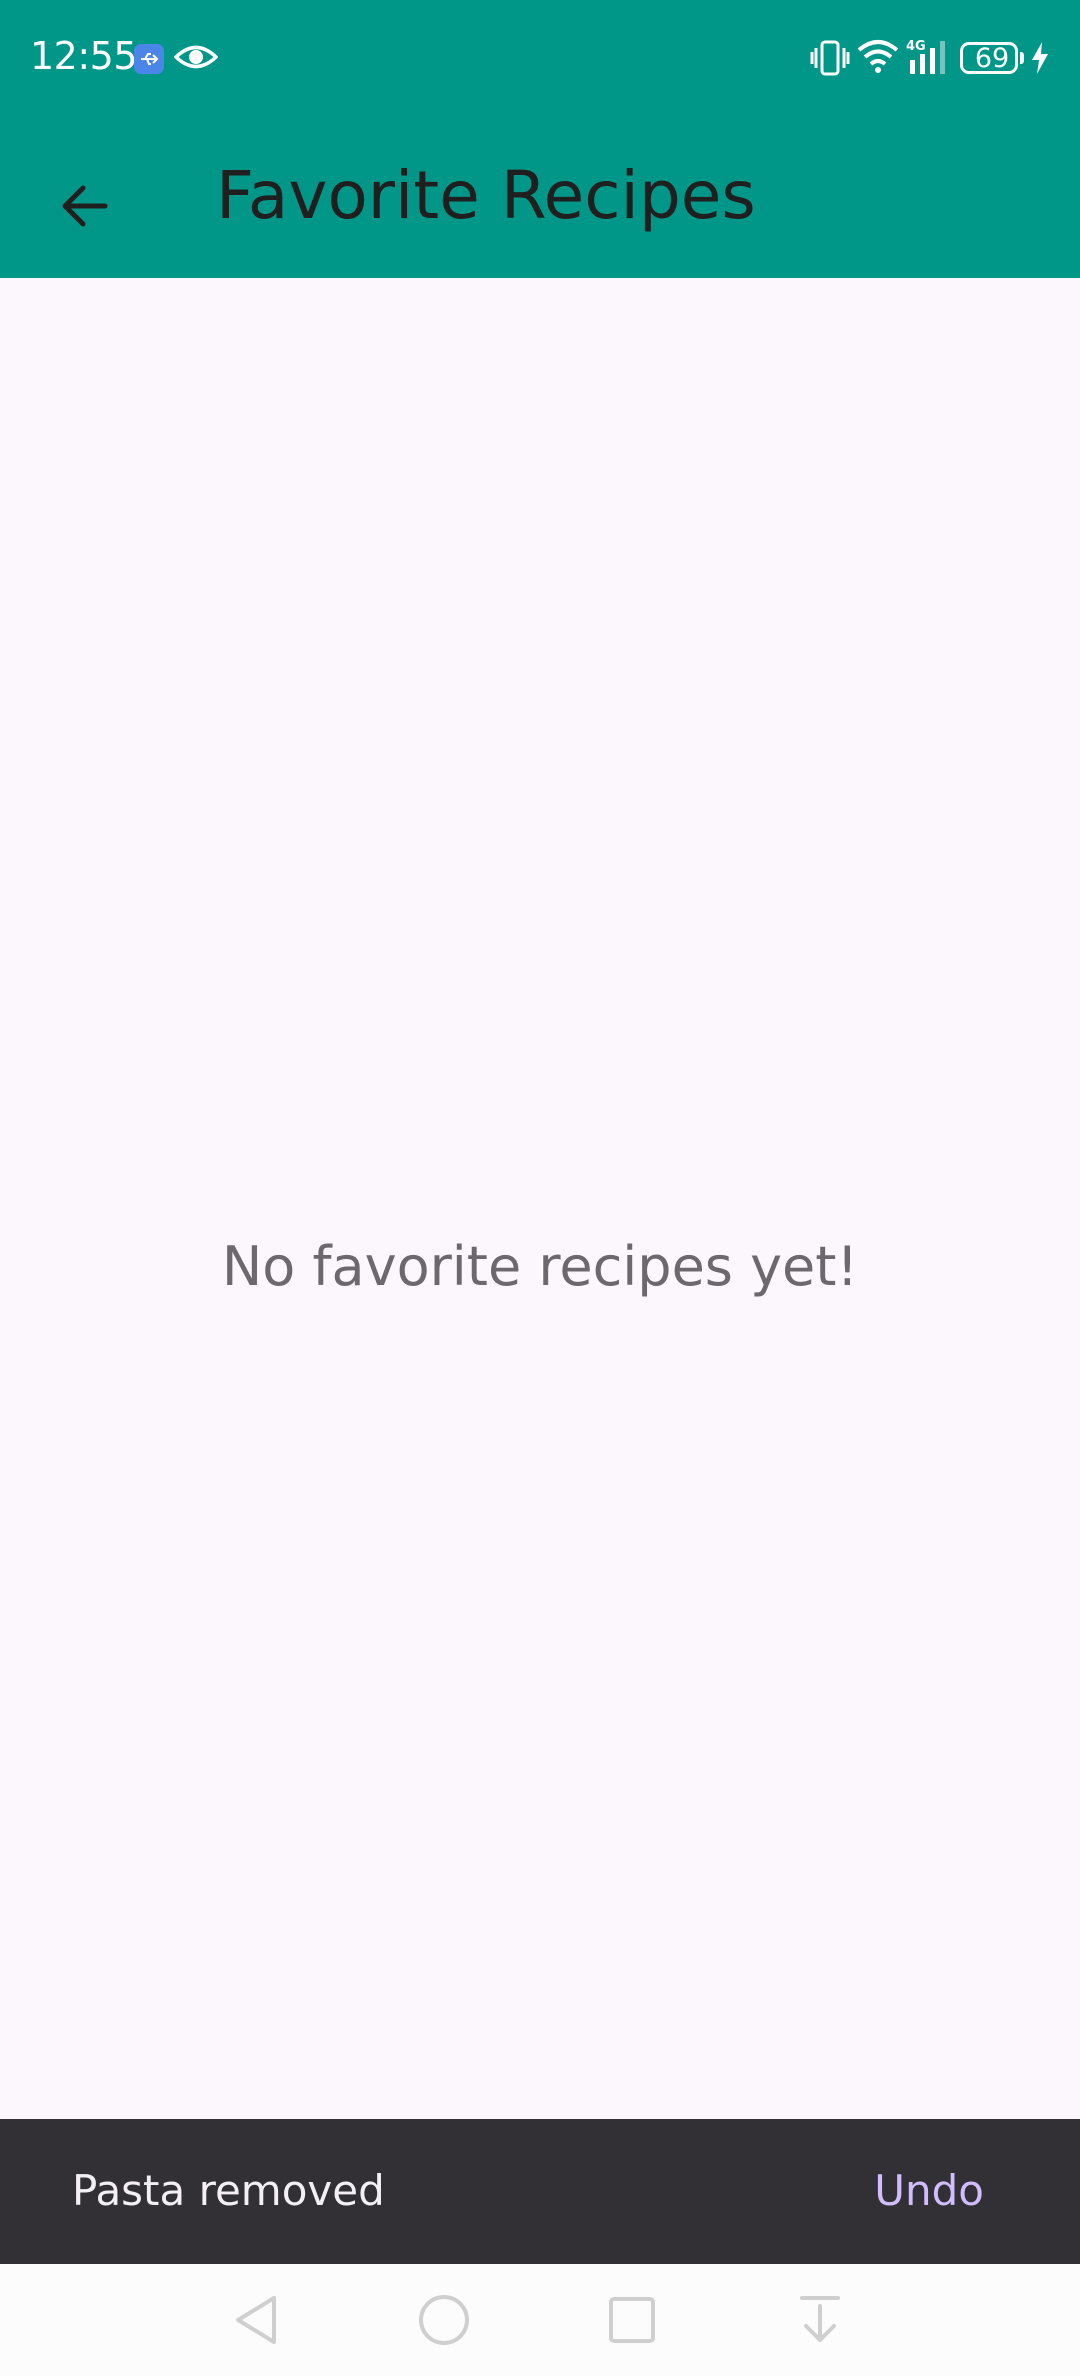 The width and height of the screenshot is (1080, 2376). Describe the element at coordinates (930, 59) in the screenshot. I see `signal-4g-icon: 4G` at that location.